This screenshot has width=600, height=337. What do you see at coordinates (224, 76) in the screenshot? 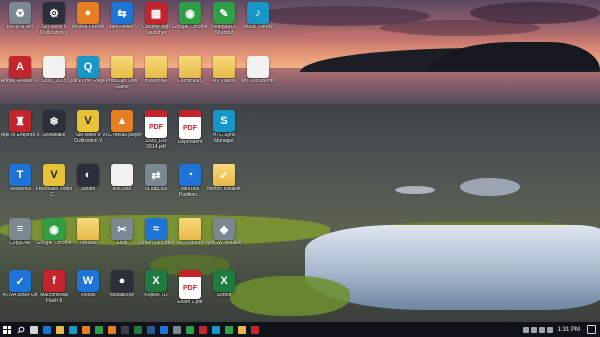
I see `desktop-shortcut: My Videos` at bounding box center [224, 76].